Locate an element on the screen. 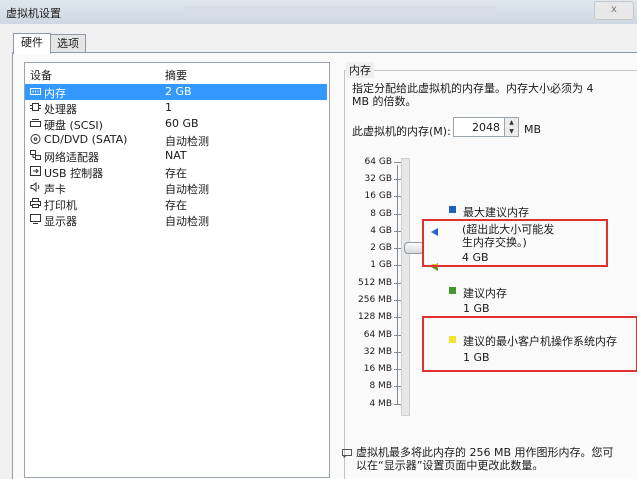 The image size is (637, 479). scale-tick: 128 MB is located at coordinates (375, 317).